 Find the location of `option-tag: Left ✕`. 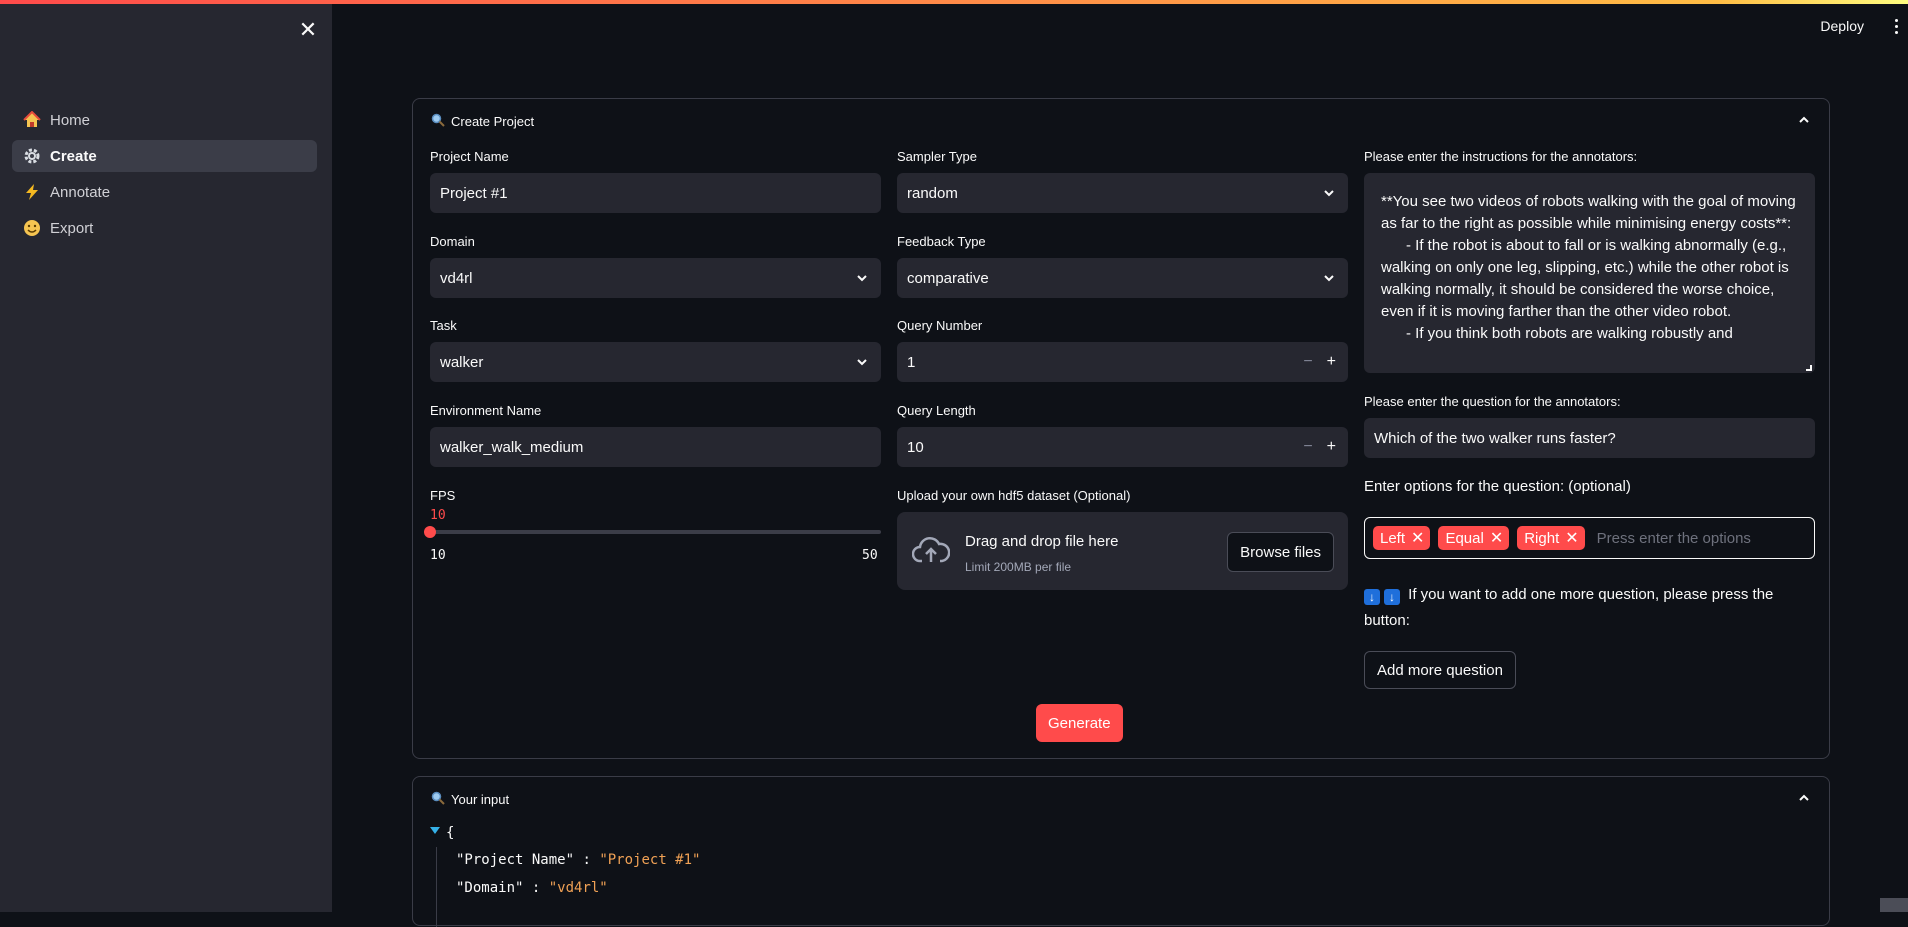

option-tag: Left ✕ is located at coordinates (1401, 538).